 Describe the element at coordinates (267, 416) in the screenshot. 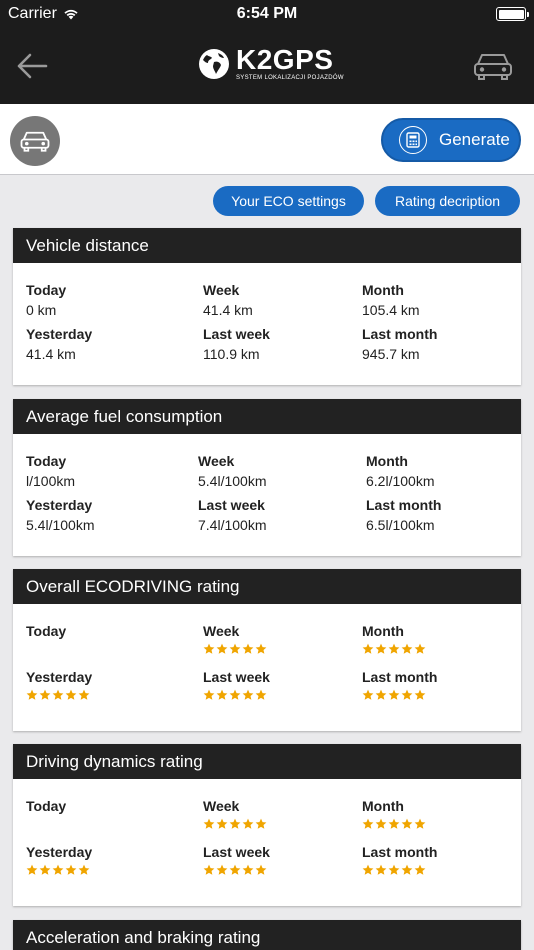

I see `card-title: Average fuel consumption` at that location.